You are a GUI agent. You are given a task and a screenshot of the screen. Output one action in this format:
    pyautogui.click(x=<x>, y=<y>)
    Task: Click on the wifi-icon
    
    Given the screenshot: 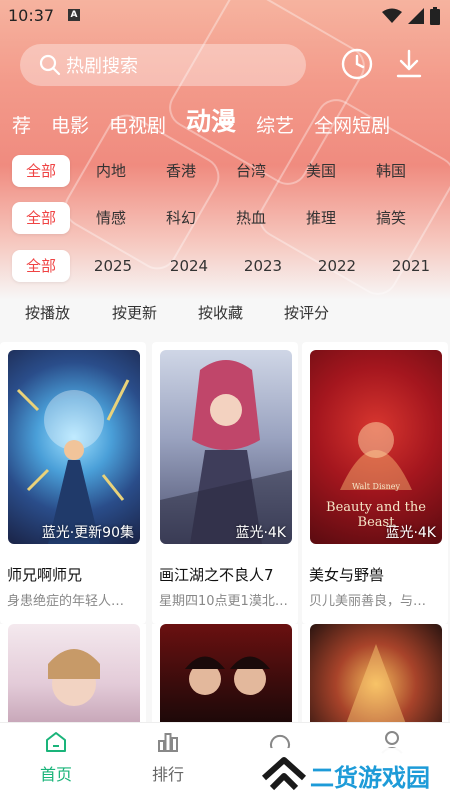 What is the action you would take?
    pyautogui.click(x=392, y=15)
    